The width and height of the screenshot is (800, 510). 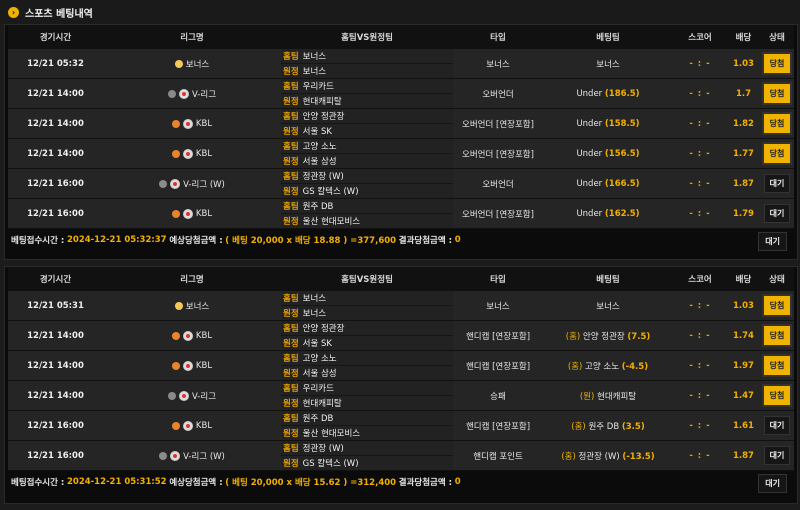 I want to click on pick-cell: 보너스, so click(x=608, y=306).